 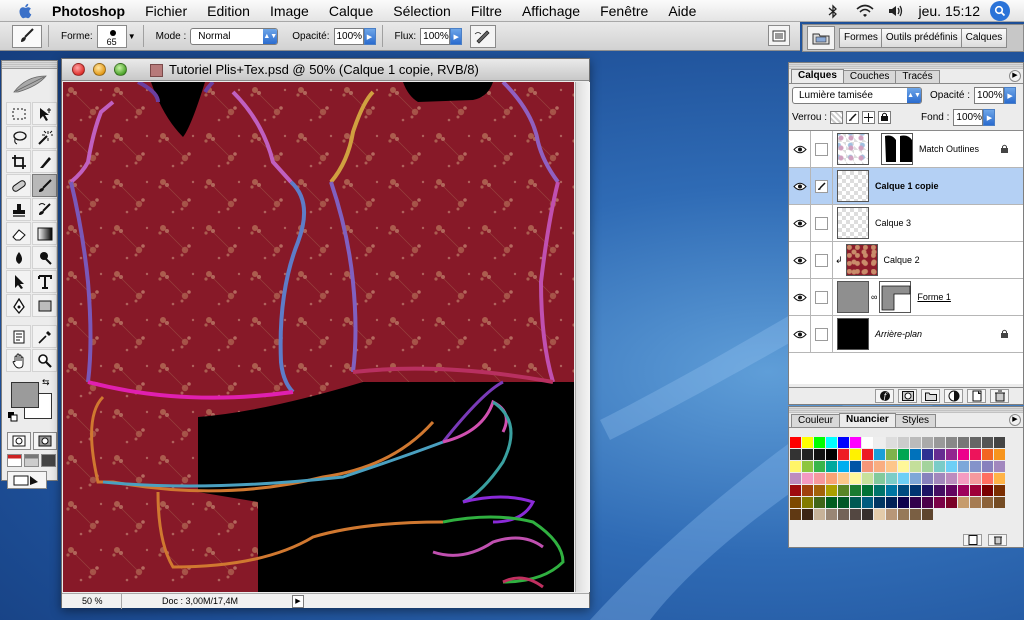 What do you see at coordinates (18, 360) in the screenshot?
I see `hand-tool-icon` at bounding box center [18, 360].